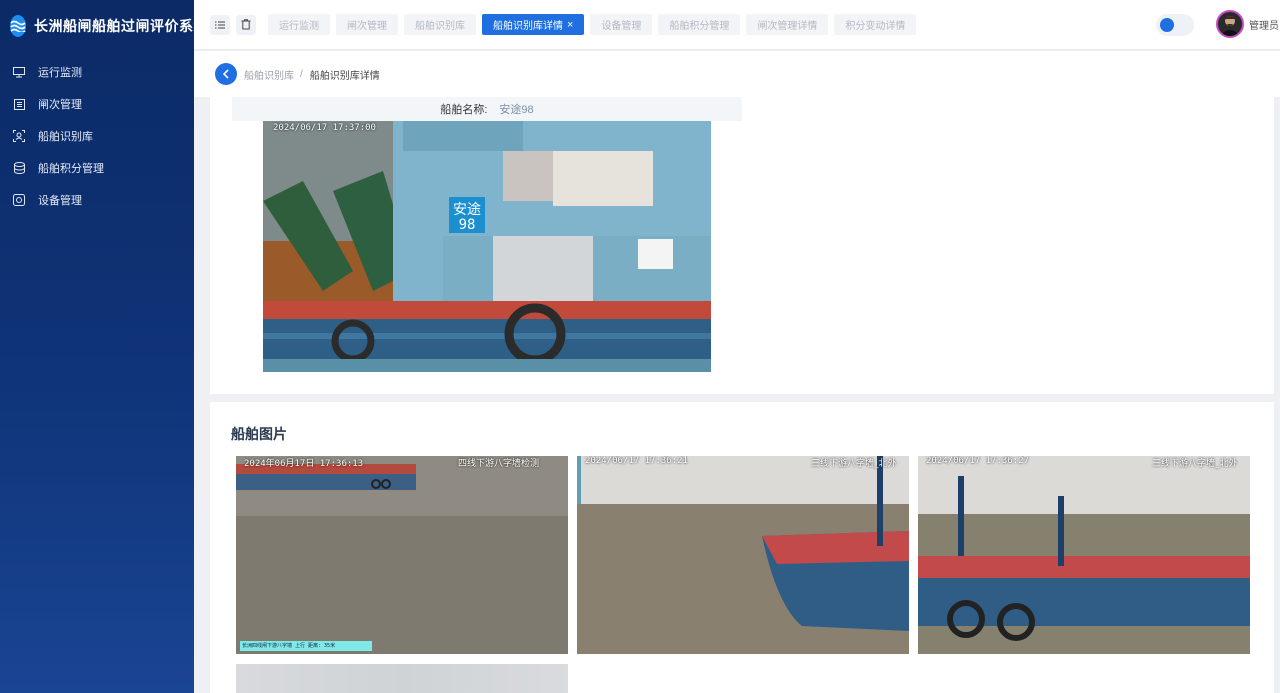 Image resolution: width=1280 pixels, height=693 pixels. I want to click on sidebar-item-label: 设备管理, so click(60, 201).